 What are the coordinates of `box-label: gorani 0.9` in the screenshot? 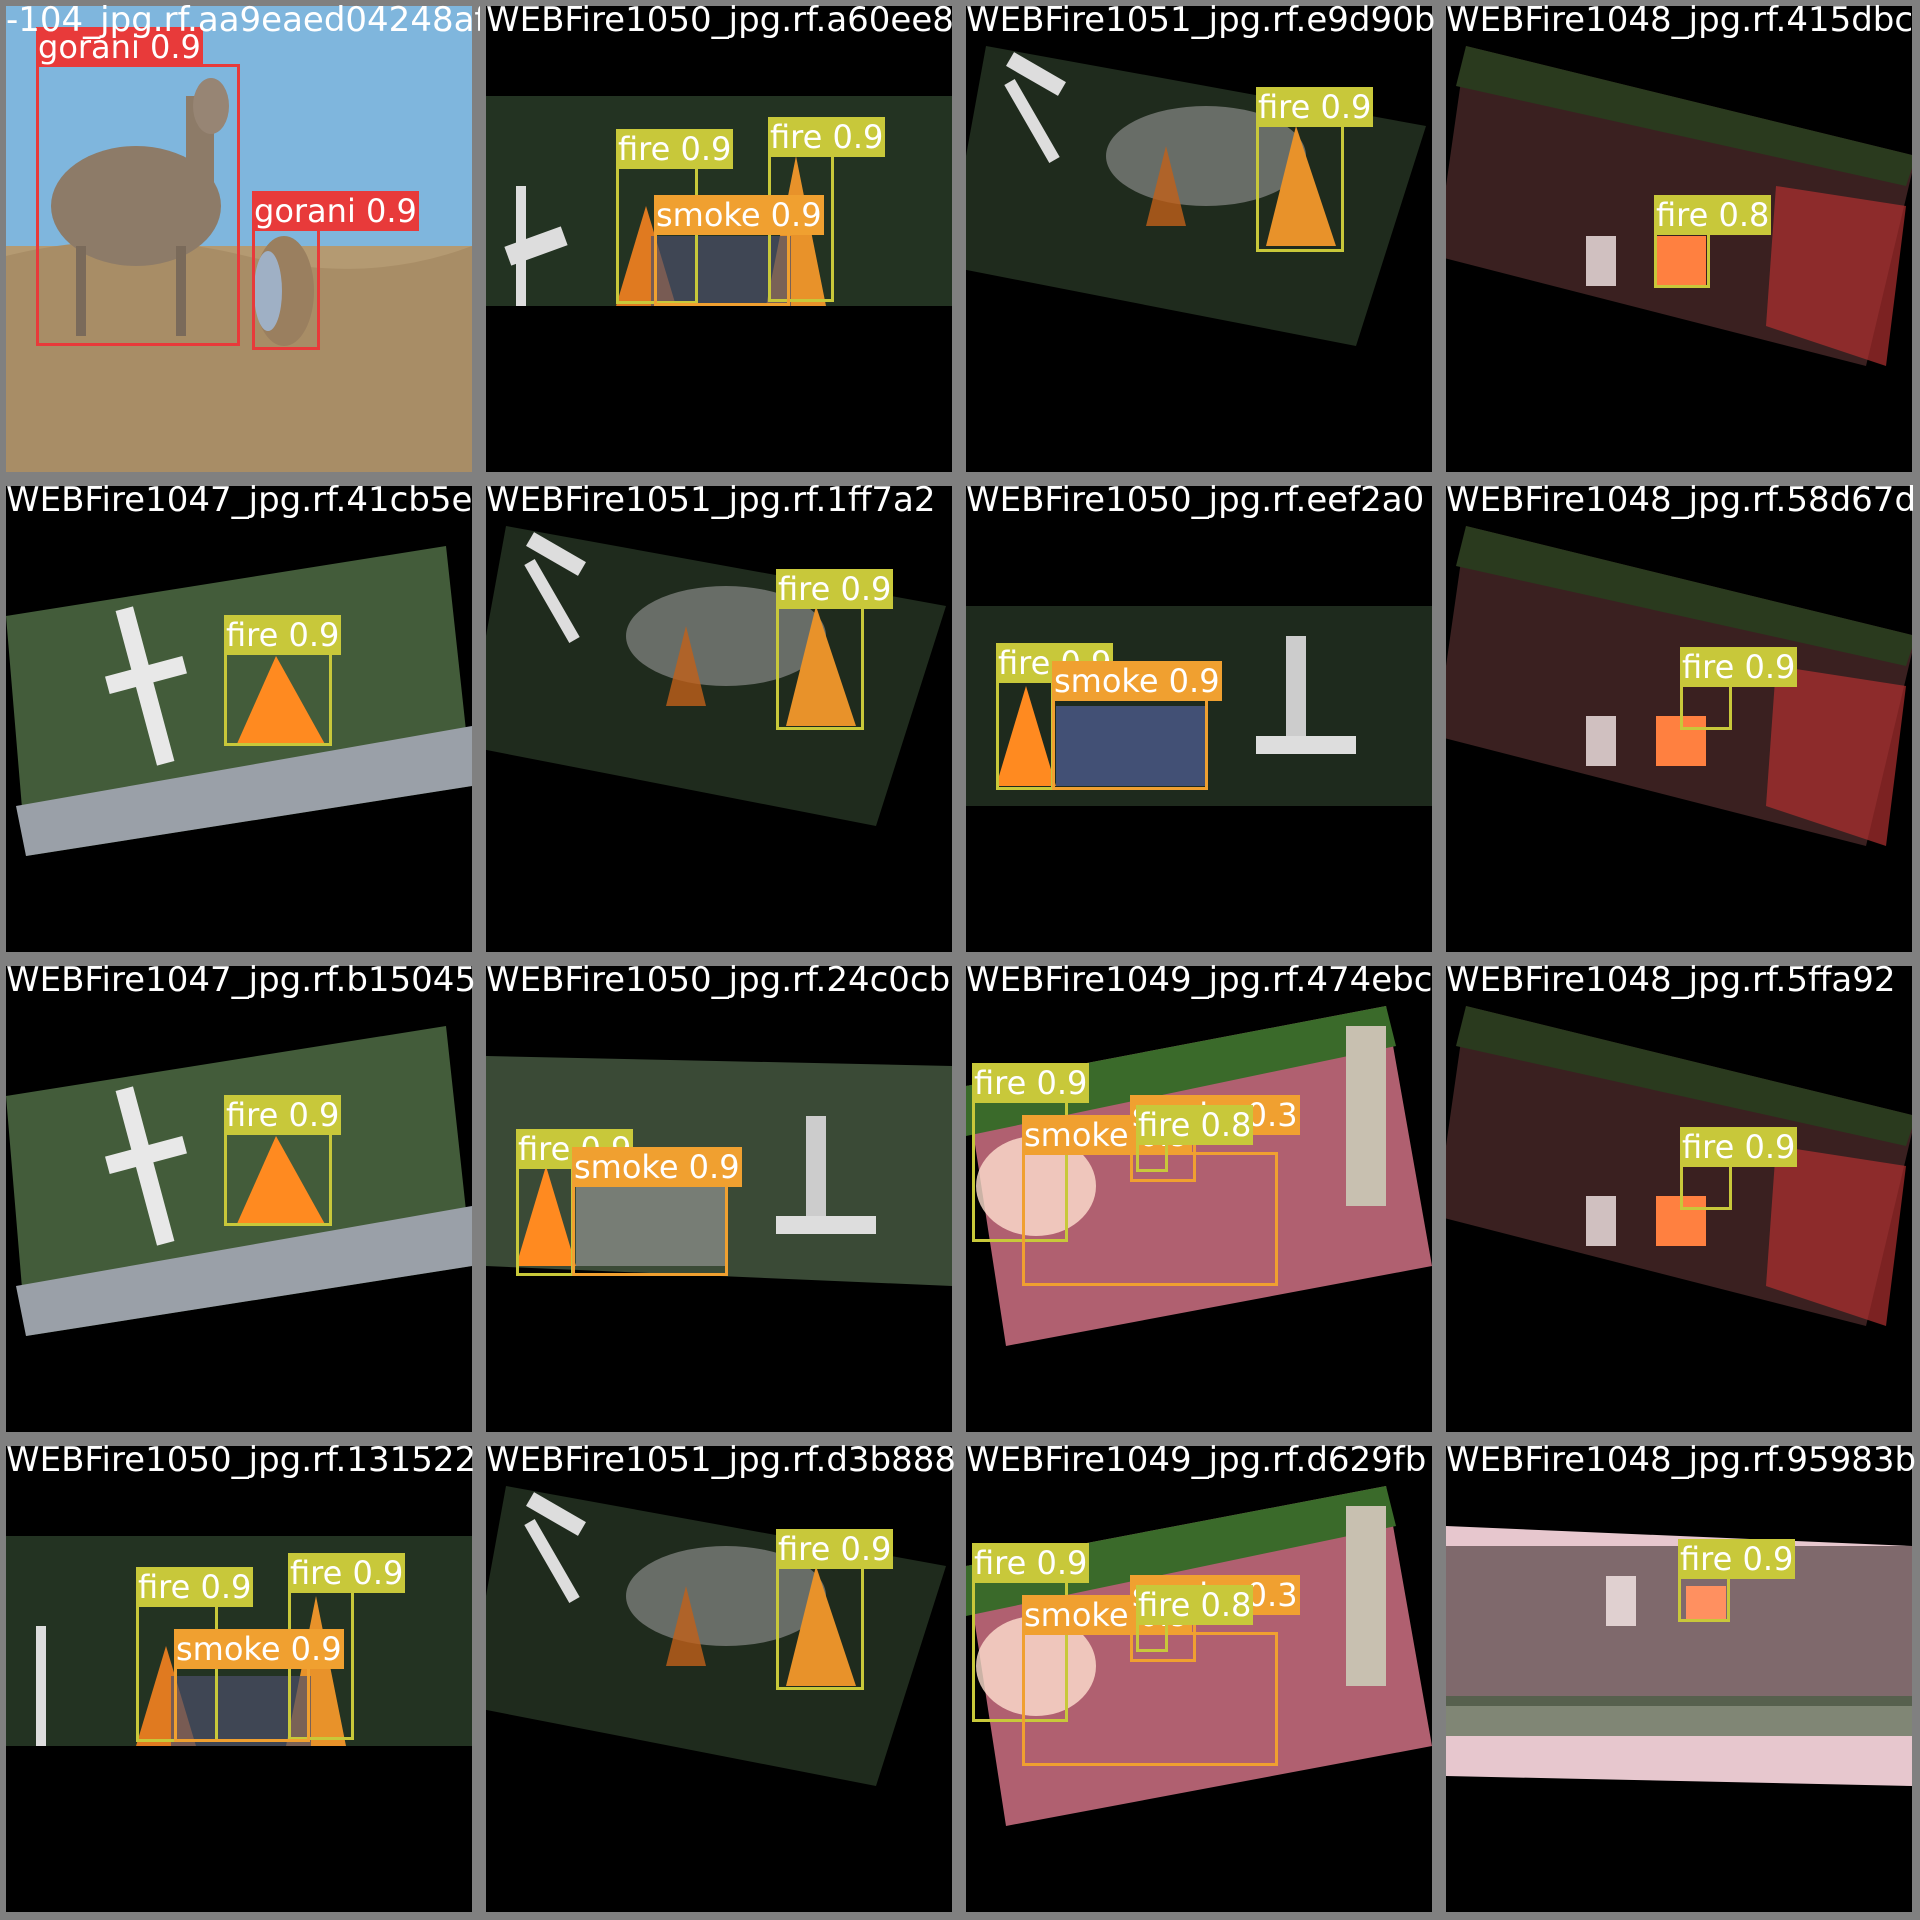 It's located at (335, 211).